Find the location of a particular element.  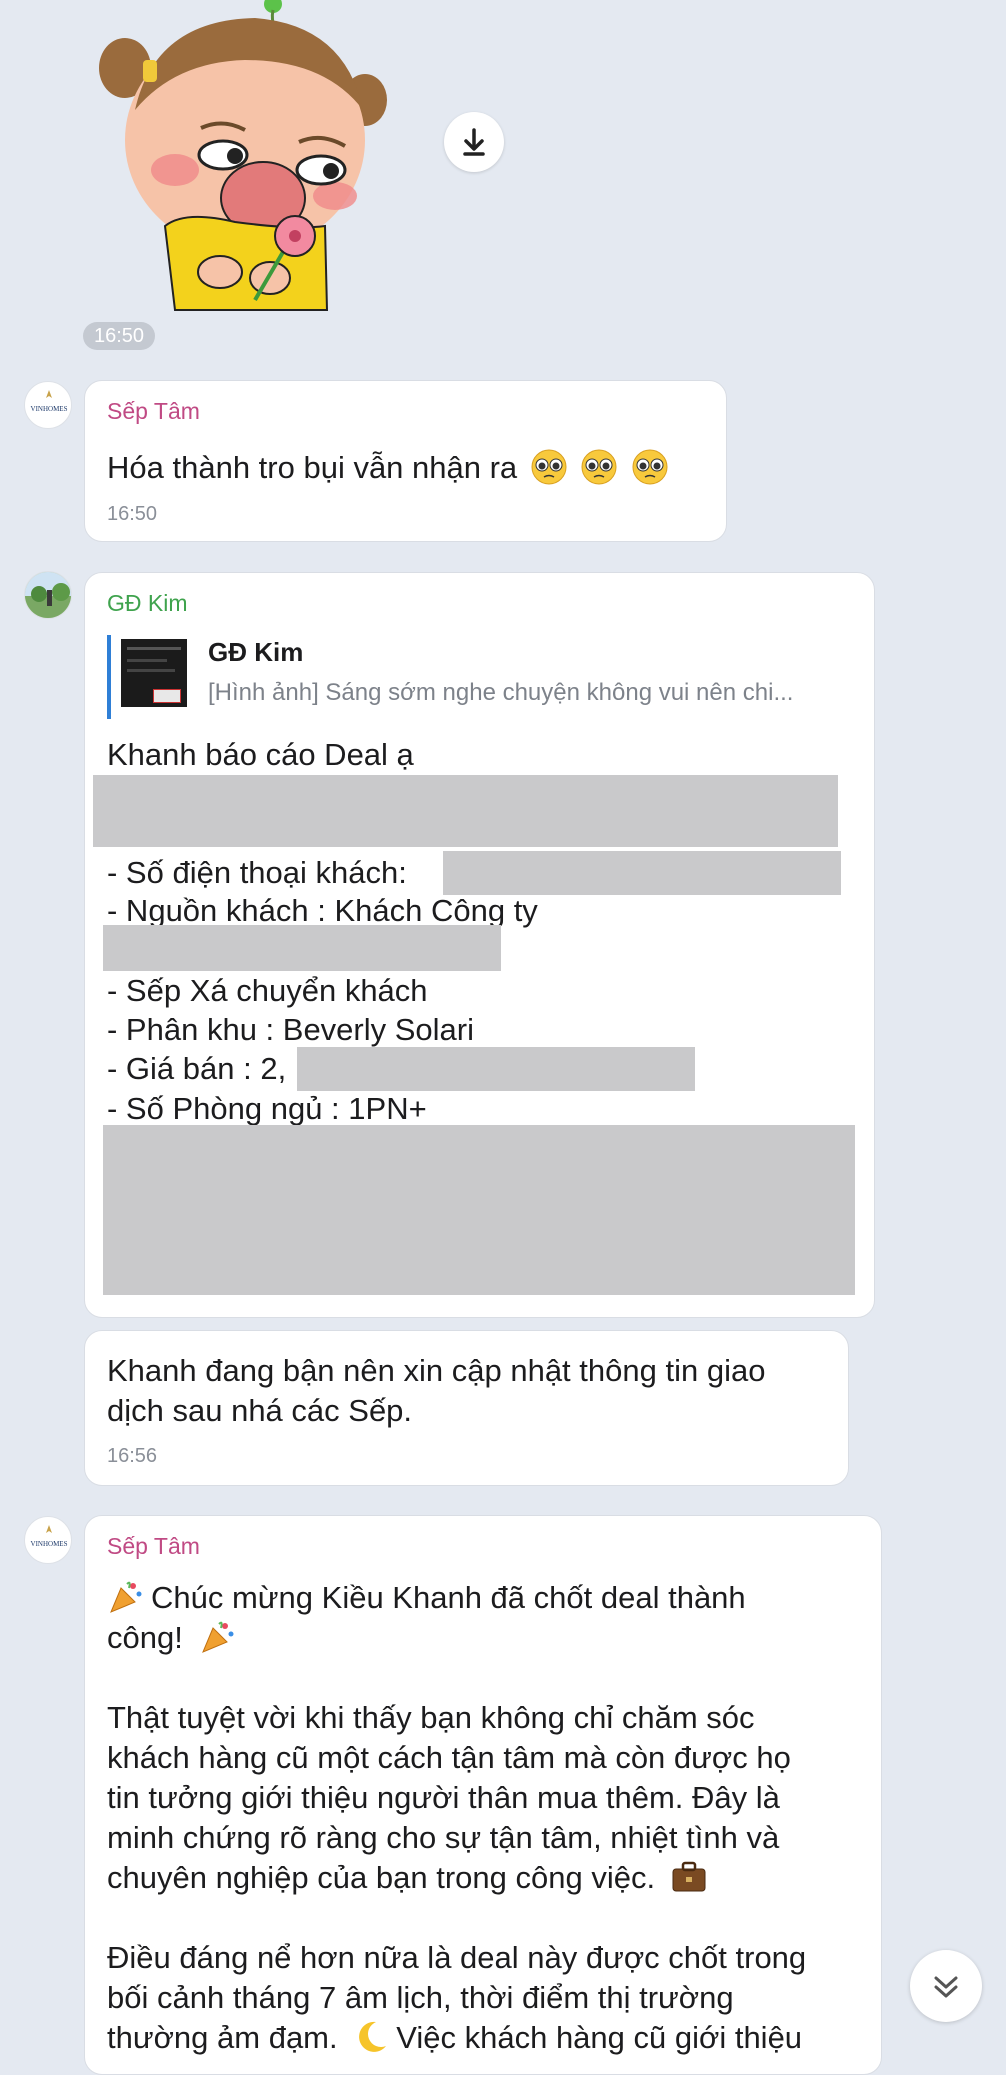

message-line: thường ảm đạm. is located at coordinates (222, 2037).